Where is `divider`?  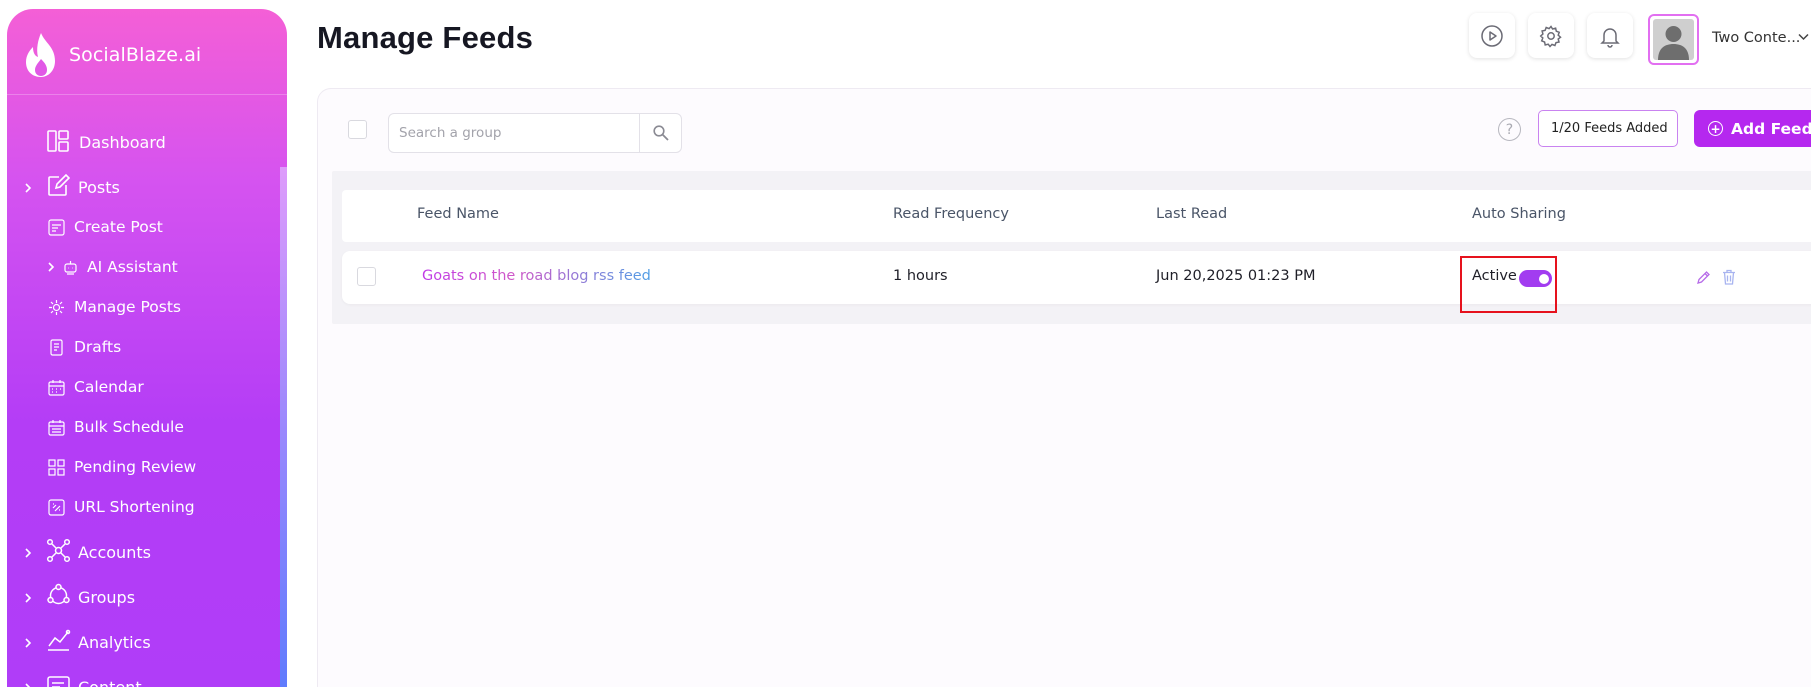
divider is located at coordinates (147, 94).